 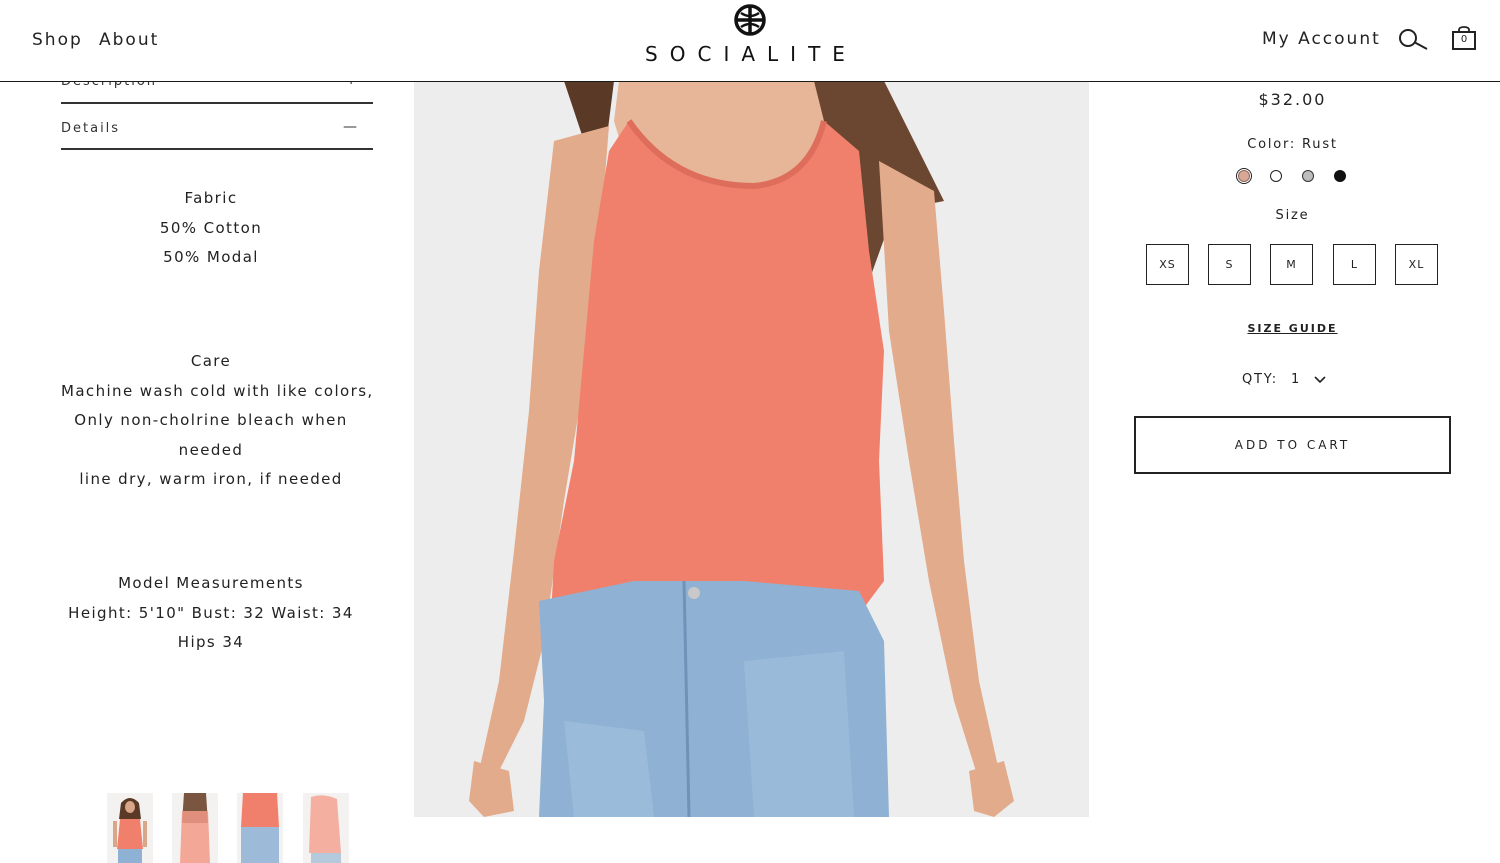 I want to click on fabric-section: Fabric 50% Cotton 50% Modal, so click(x=211, y=228).